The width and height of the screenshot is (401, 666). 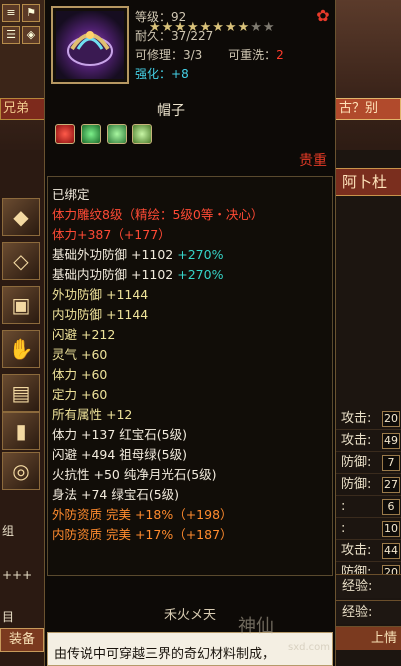 I want to click on stat-row: :6, so click(x=368, y=507).